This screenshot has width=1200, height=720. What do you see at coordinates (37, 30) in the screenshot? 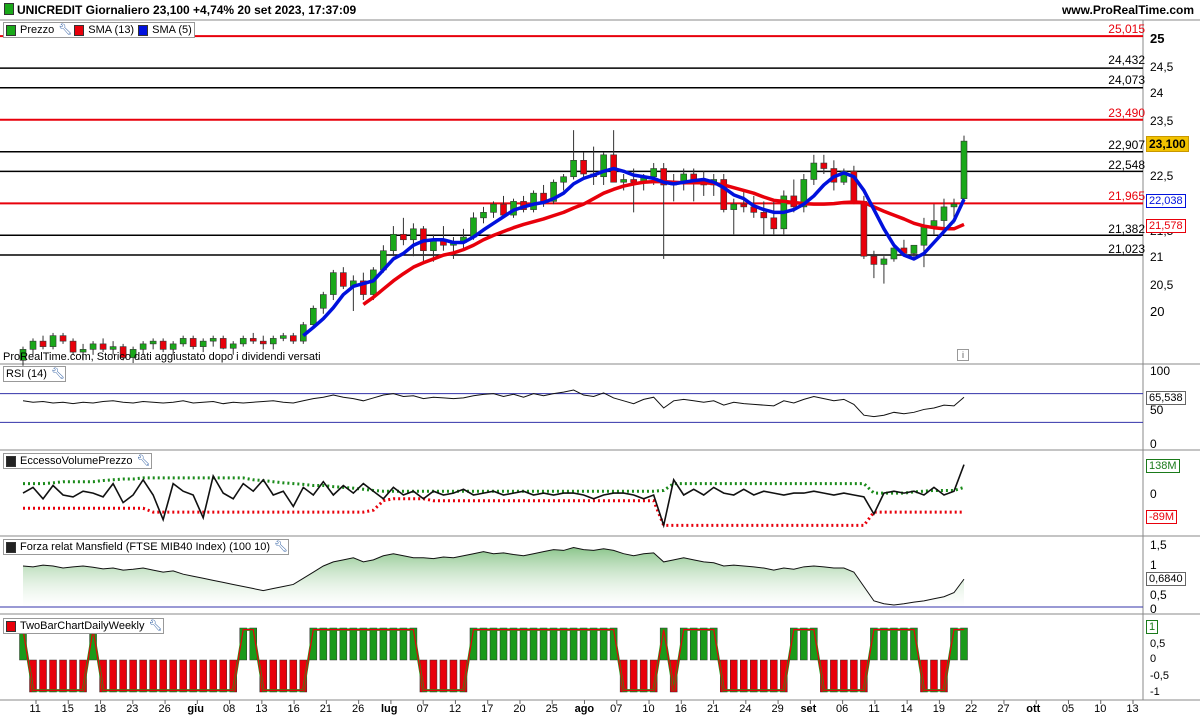
I see `prezzo-label: Prezzo` at bounding box center [37, 30].